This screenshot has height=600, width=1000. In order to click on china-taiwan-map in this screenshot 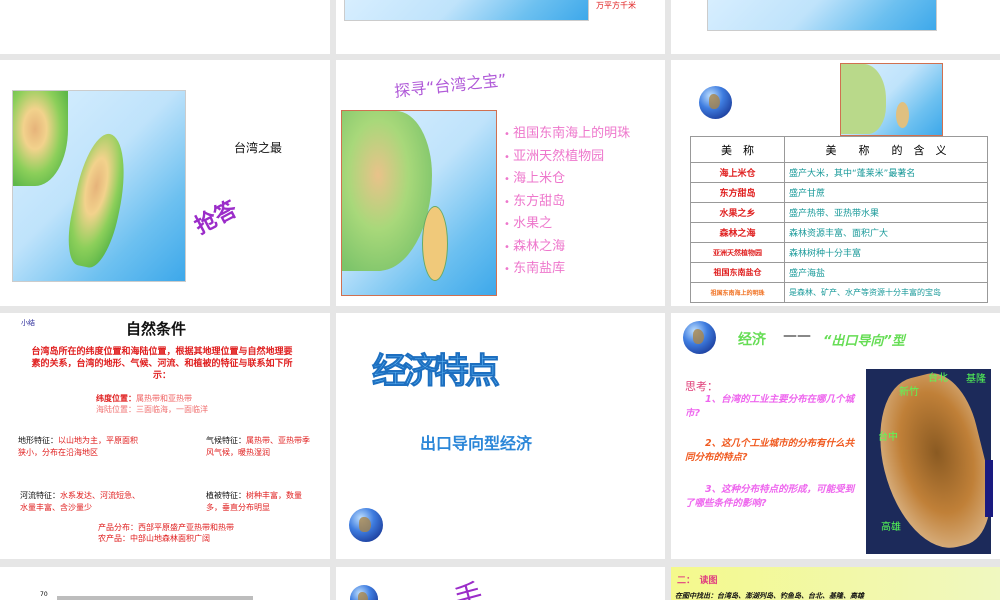, I will do `click(419, 203)`.